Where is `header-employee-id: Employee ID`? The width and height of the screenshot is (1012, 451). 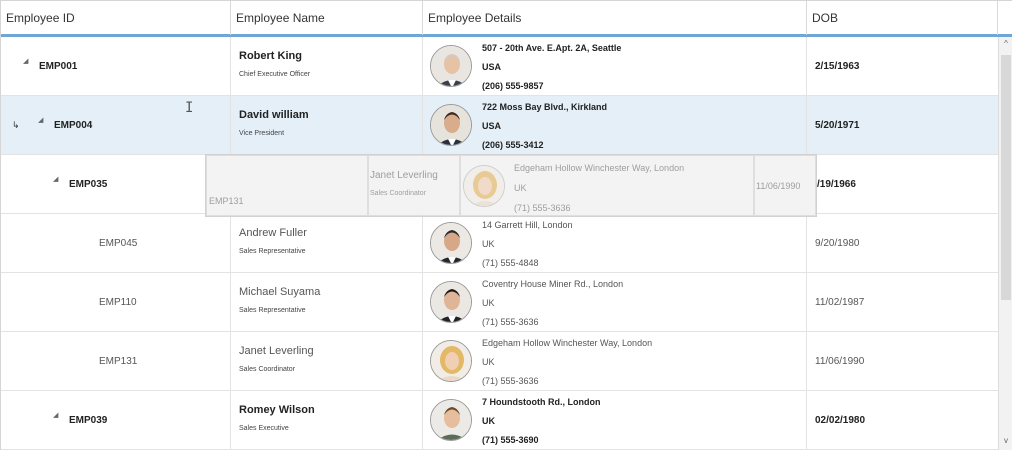
header-employee-id: Employee ID is located at coordinates (116, 18).